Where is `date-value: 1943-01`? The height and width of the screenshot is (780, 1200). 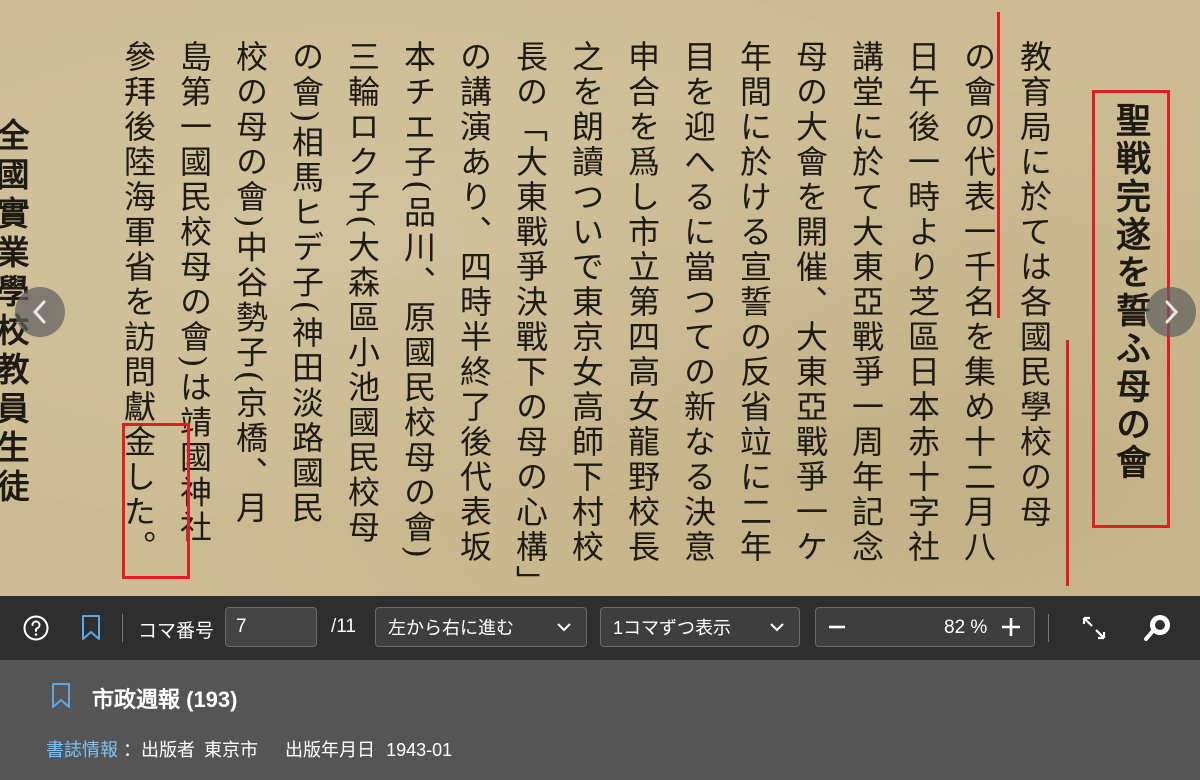 date-value: 1943-01 is located at coordinates (419, 750).